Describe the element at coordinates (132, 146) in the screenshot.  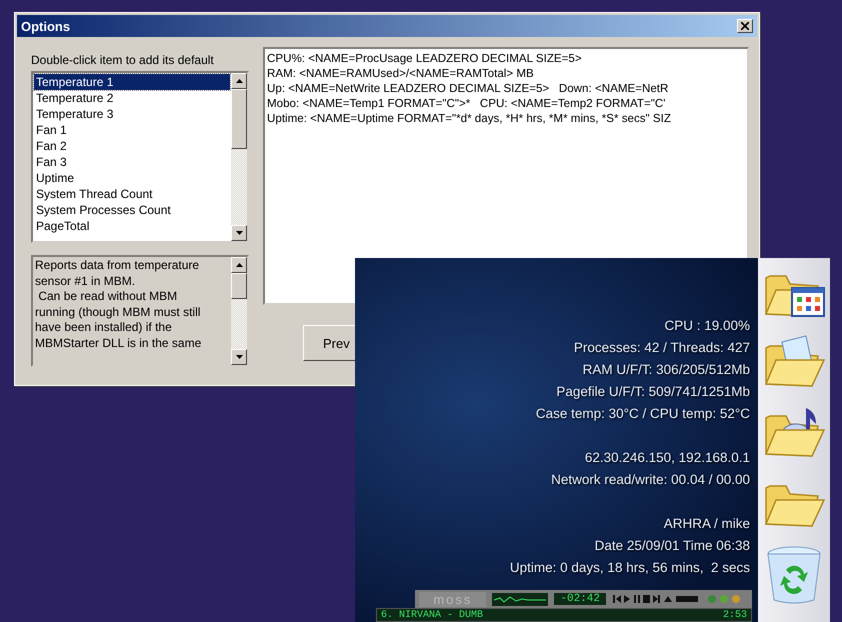
I see `list-item: Fan 2` at that location.